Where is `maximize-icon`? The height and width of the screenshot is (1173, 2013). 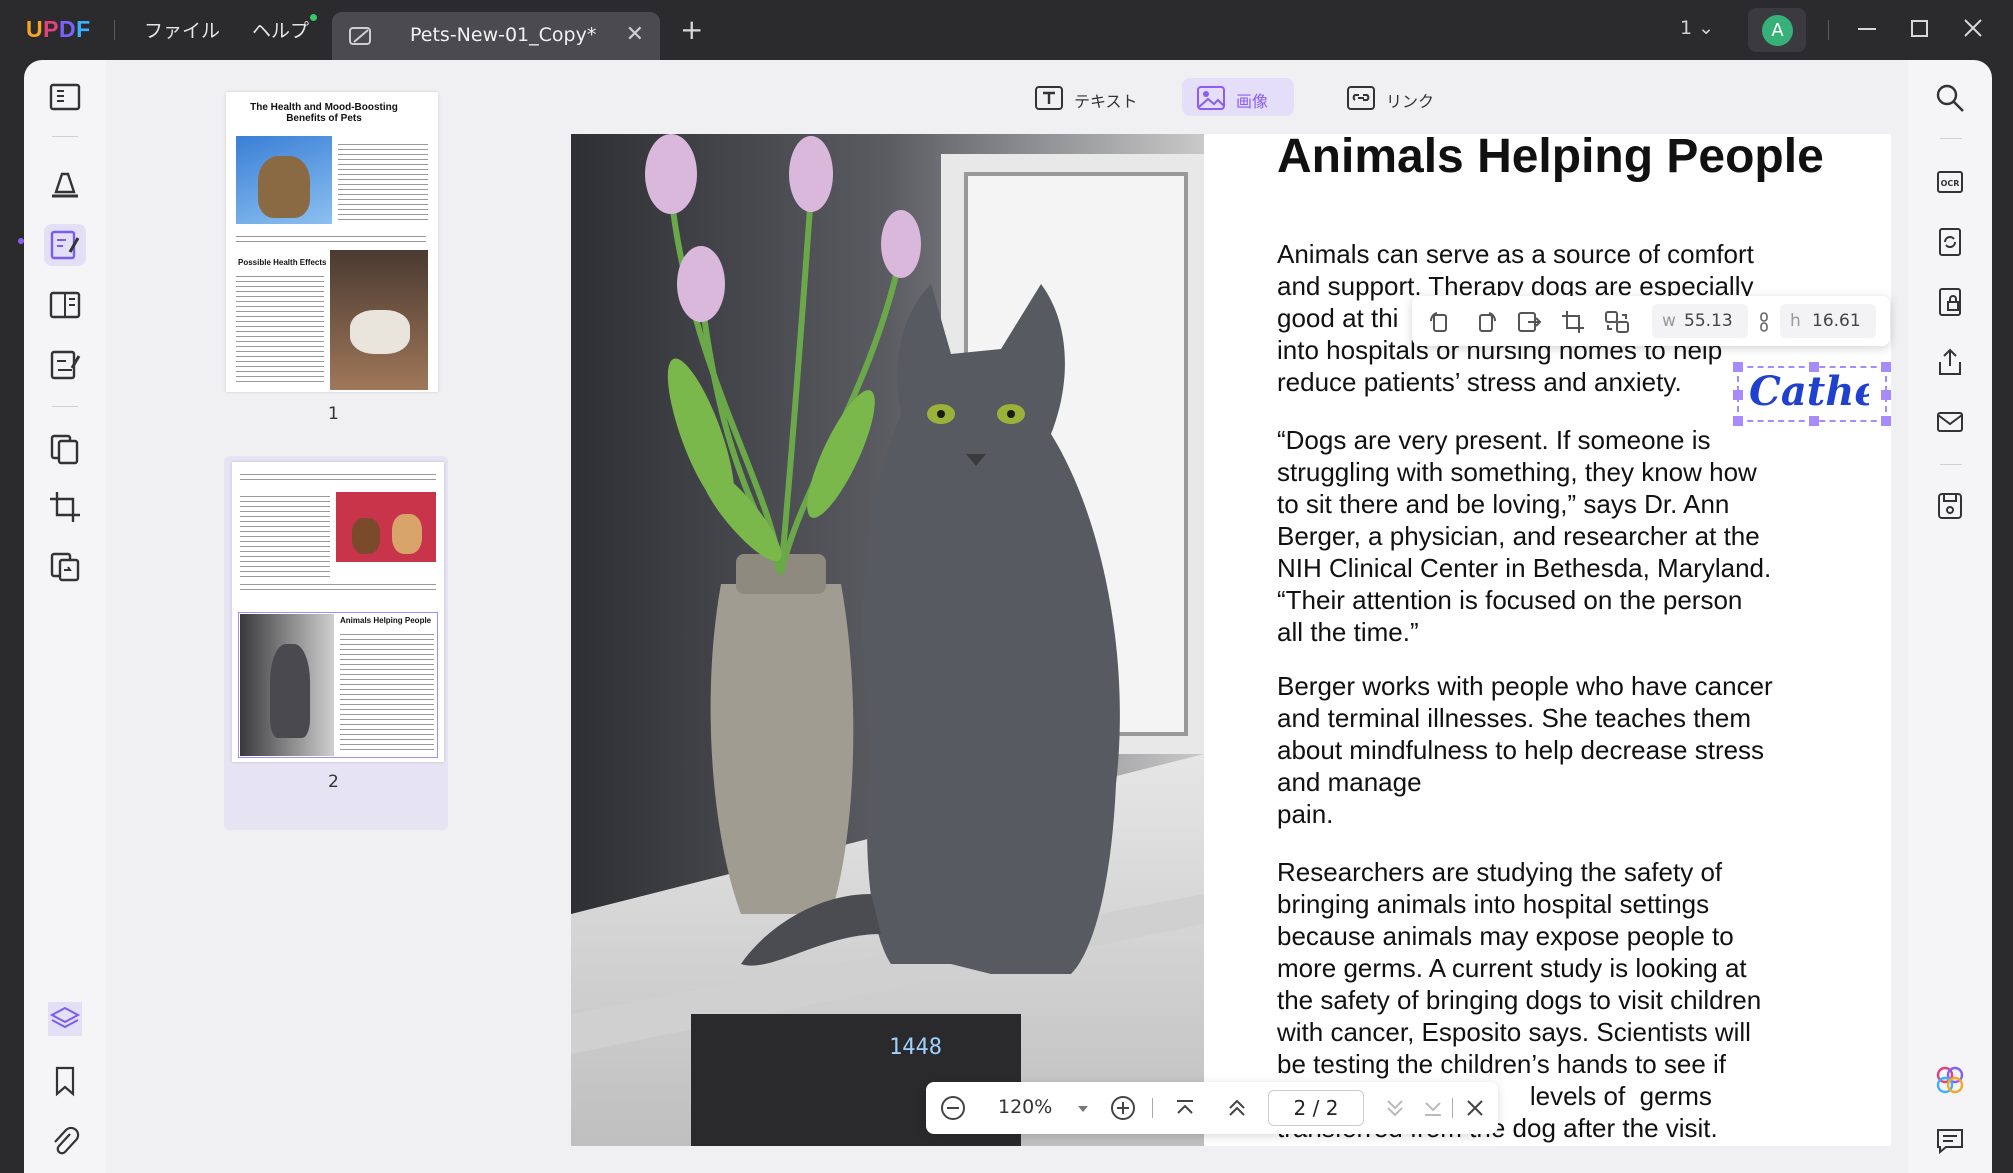 maximize-icon is located at coordinates (1919, 29).